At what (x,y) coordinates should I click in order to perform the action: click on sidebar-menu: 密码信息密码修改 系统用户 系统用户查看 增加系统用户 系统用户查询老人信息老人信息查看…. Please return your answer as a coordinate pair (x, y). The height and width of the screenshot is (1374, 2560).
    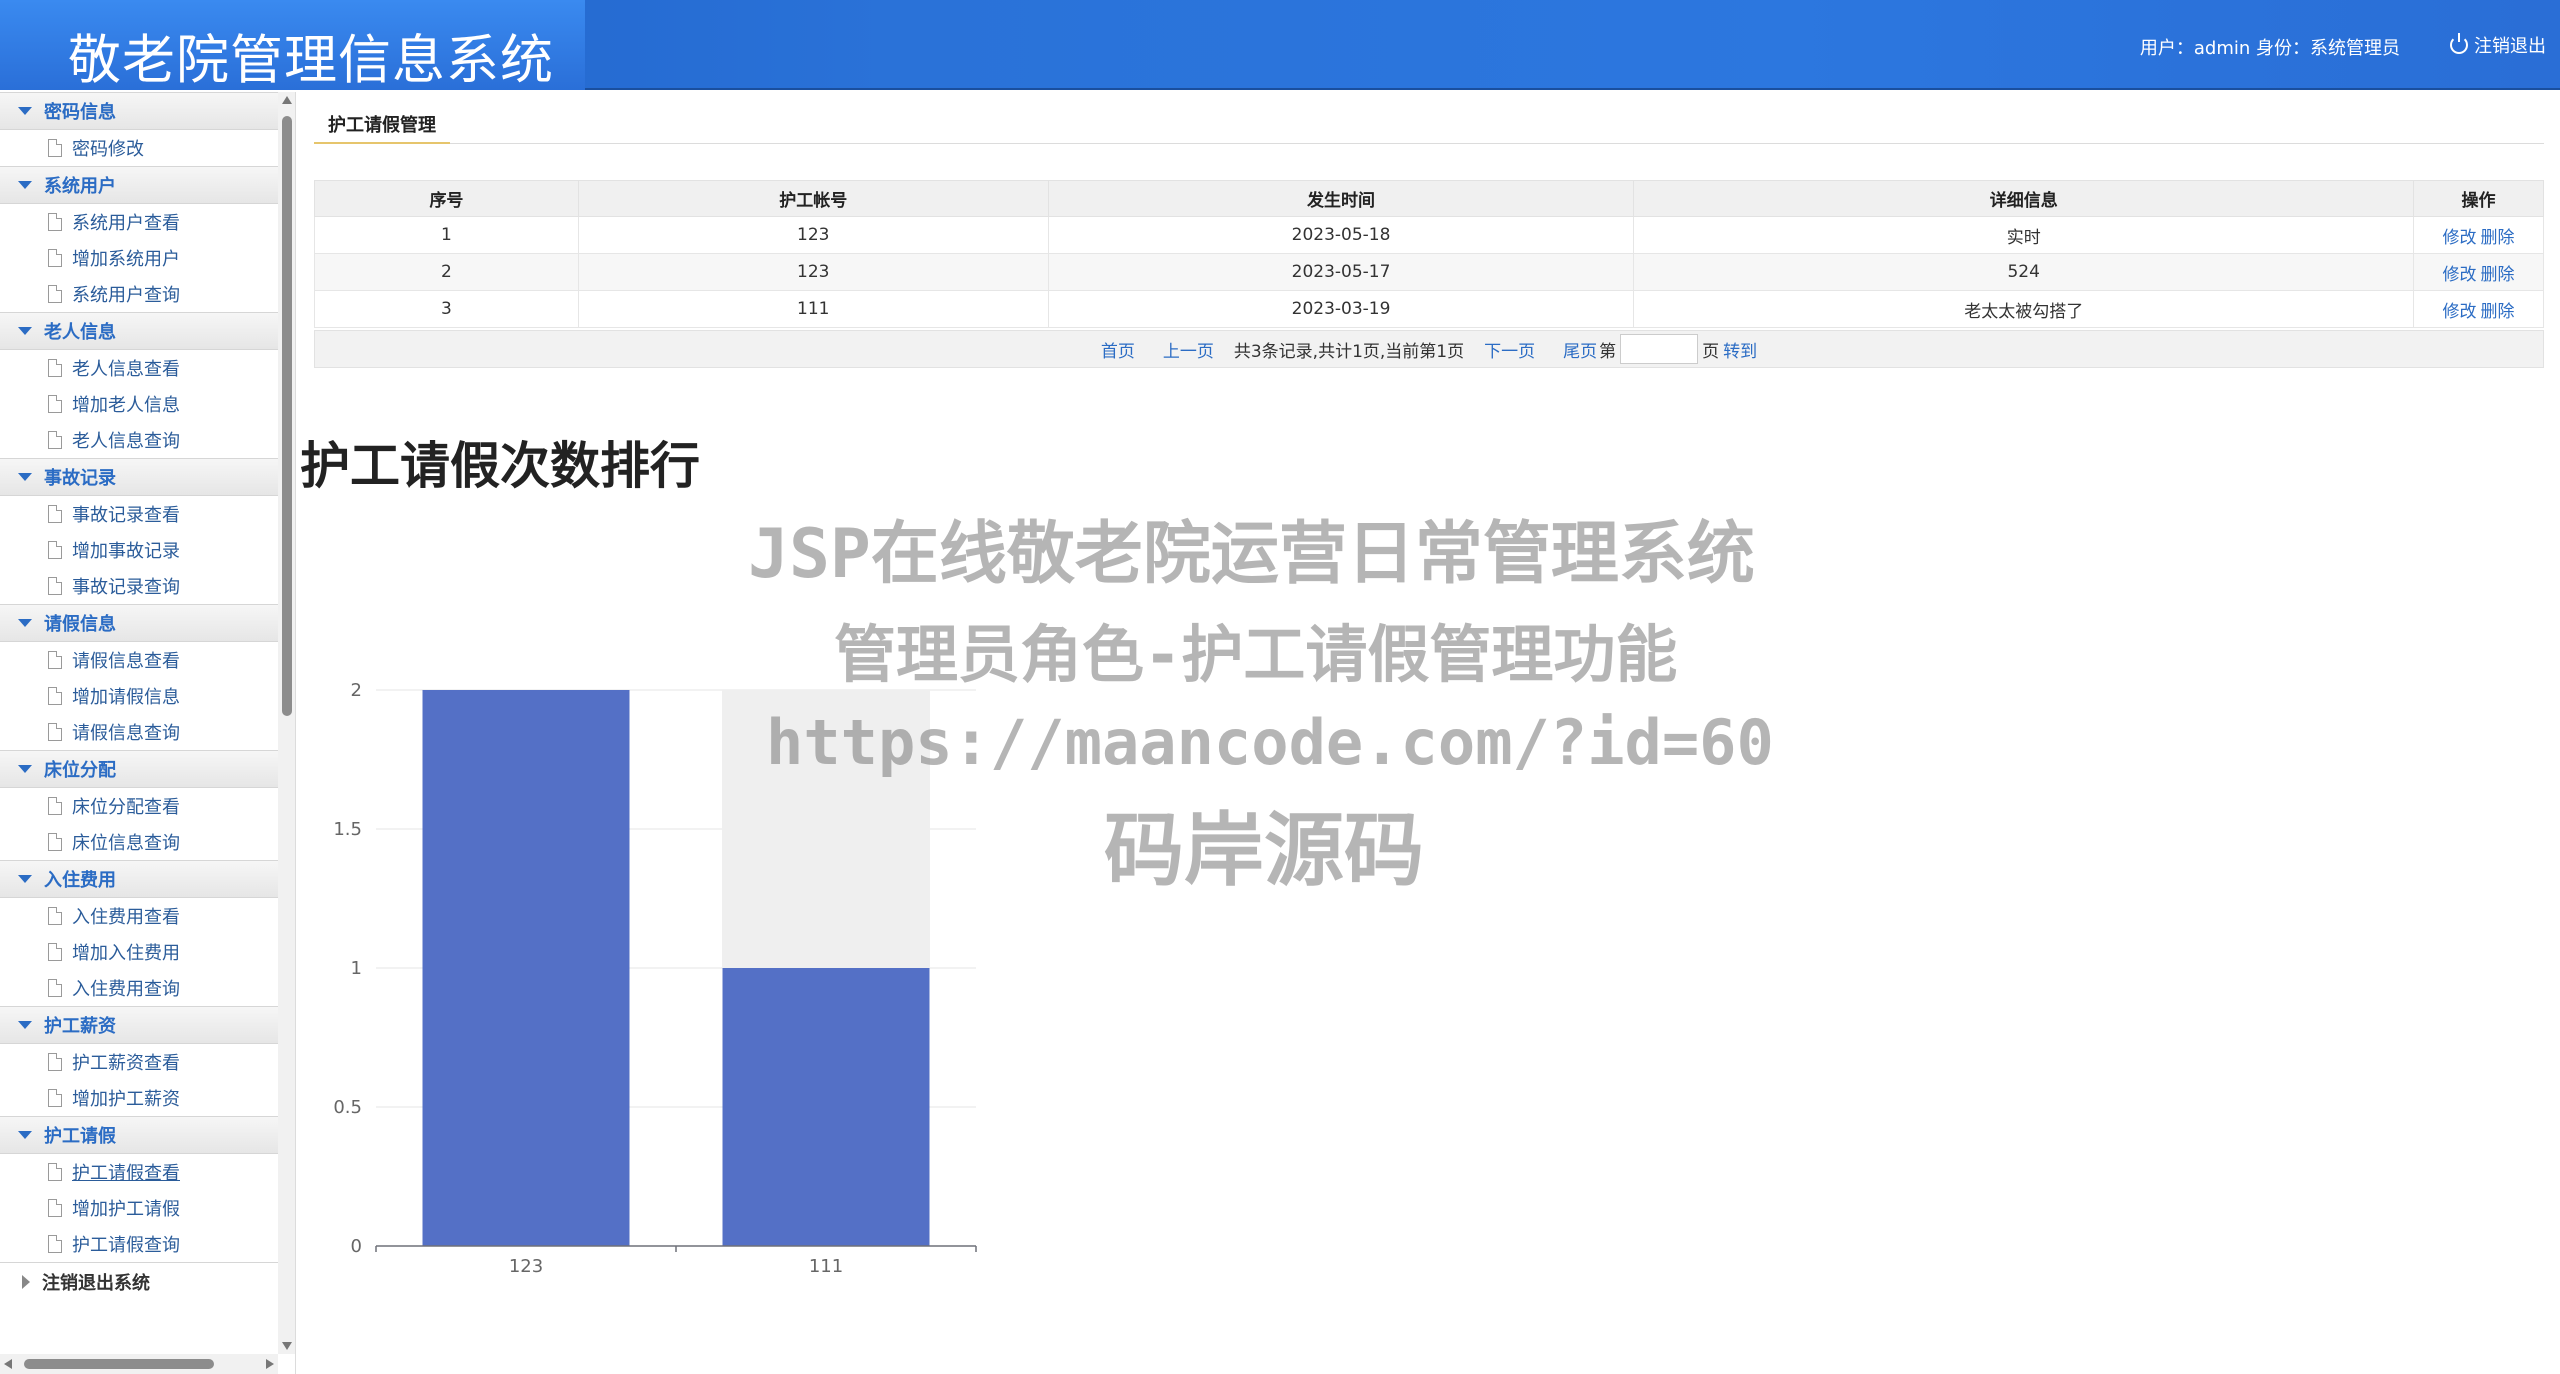
    Looking at the image, I should click on (139, 696).